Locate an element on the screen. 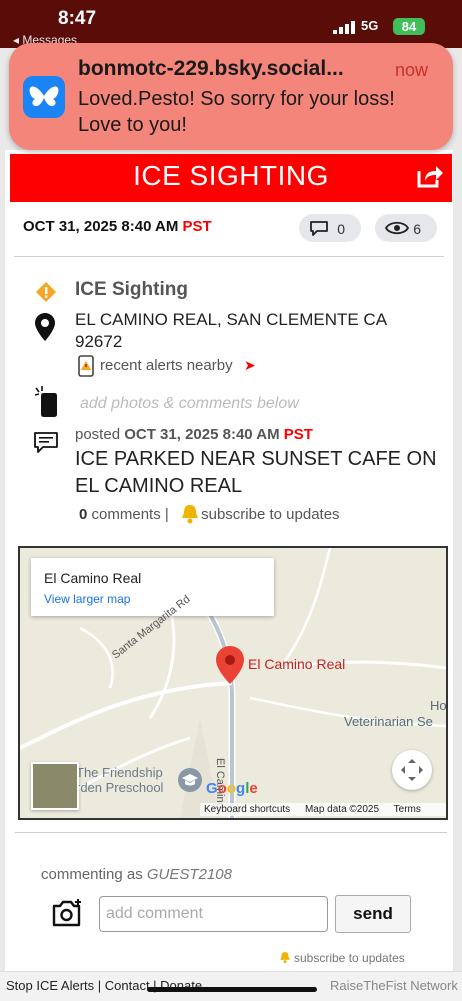  butterfly-icon is located at coordinates (44, 96).